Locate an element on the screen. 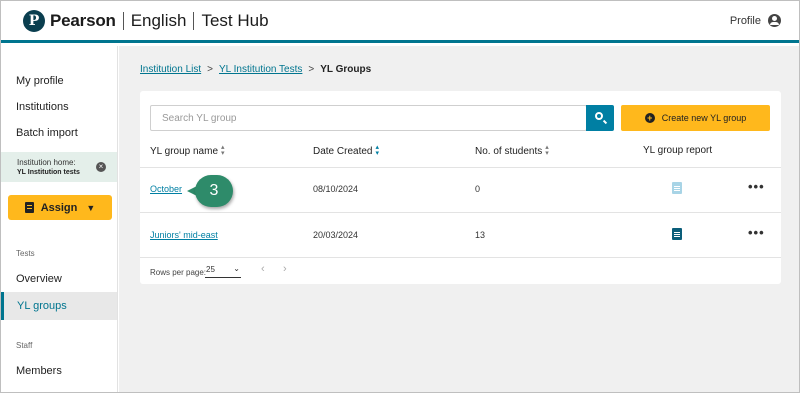  section-label-tests: Tests is located at coordinates (25, 253).